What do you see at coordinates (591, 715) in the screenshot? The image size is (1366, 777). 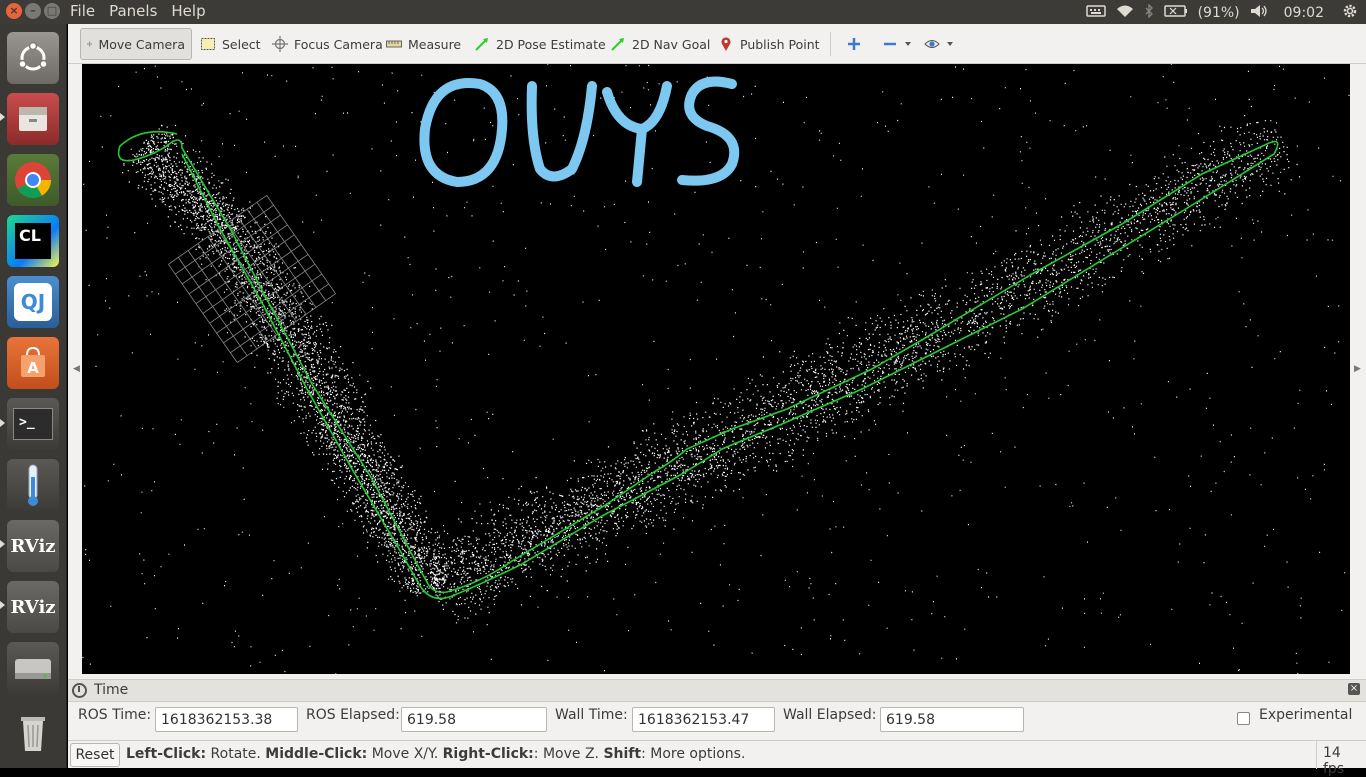 I see `wall-time-label: Wall Time:` at bounding box center [591, 715].